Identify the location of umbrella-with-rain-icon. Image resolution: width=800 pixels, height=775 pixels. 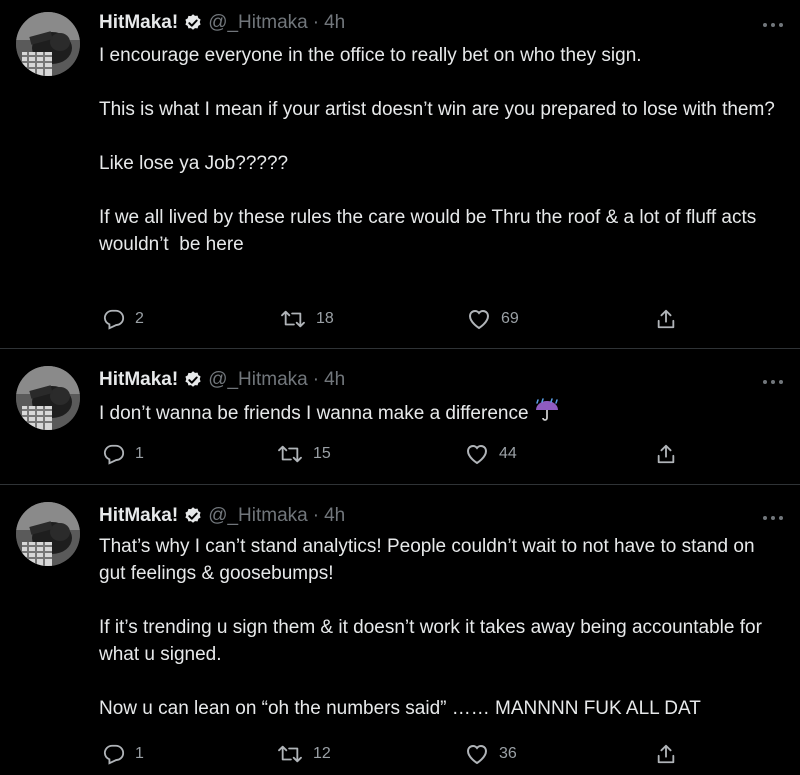
(546, 409).